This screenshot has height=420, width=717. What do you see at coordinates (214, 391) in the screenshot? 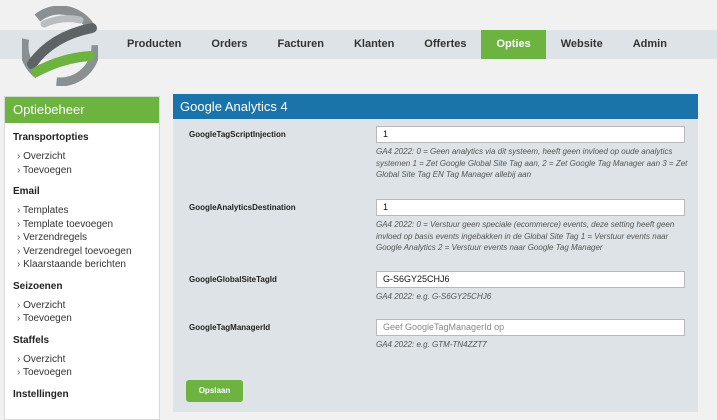
I see `save-button: Opslaan` at bounding box center [214, 391].